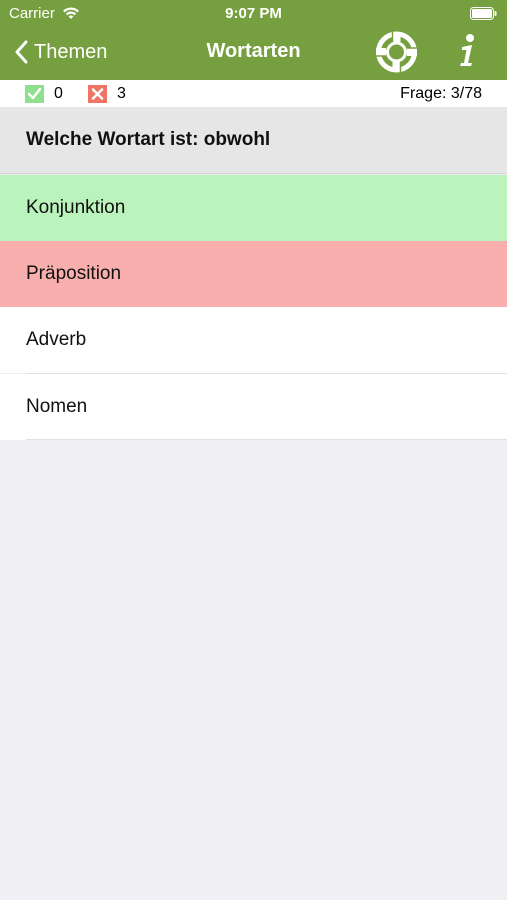 The image size is (507, 900). I want to click on navigation-header: Carrier 9:07 PM Themen Wortarten, so click(253, 40).